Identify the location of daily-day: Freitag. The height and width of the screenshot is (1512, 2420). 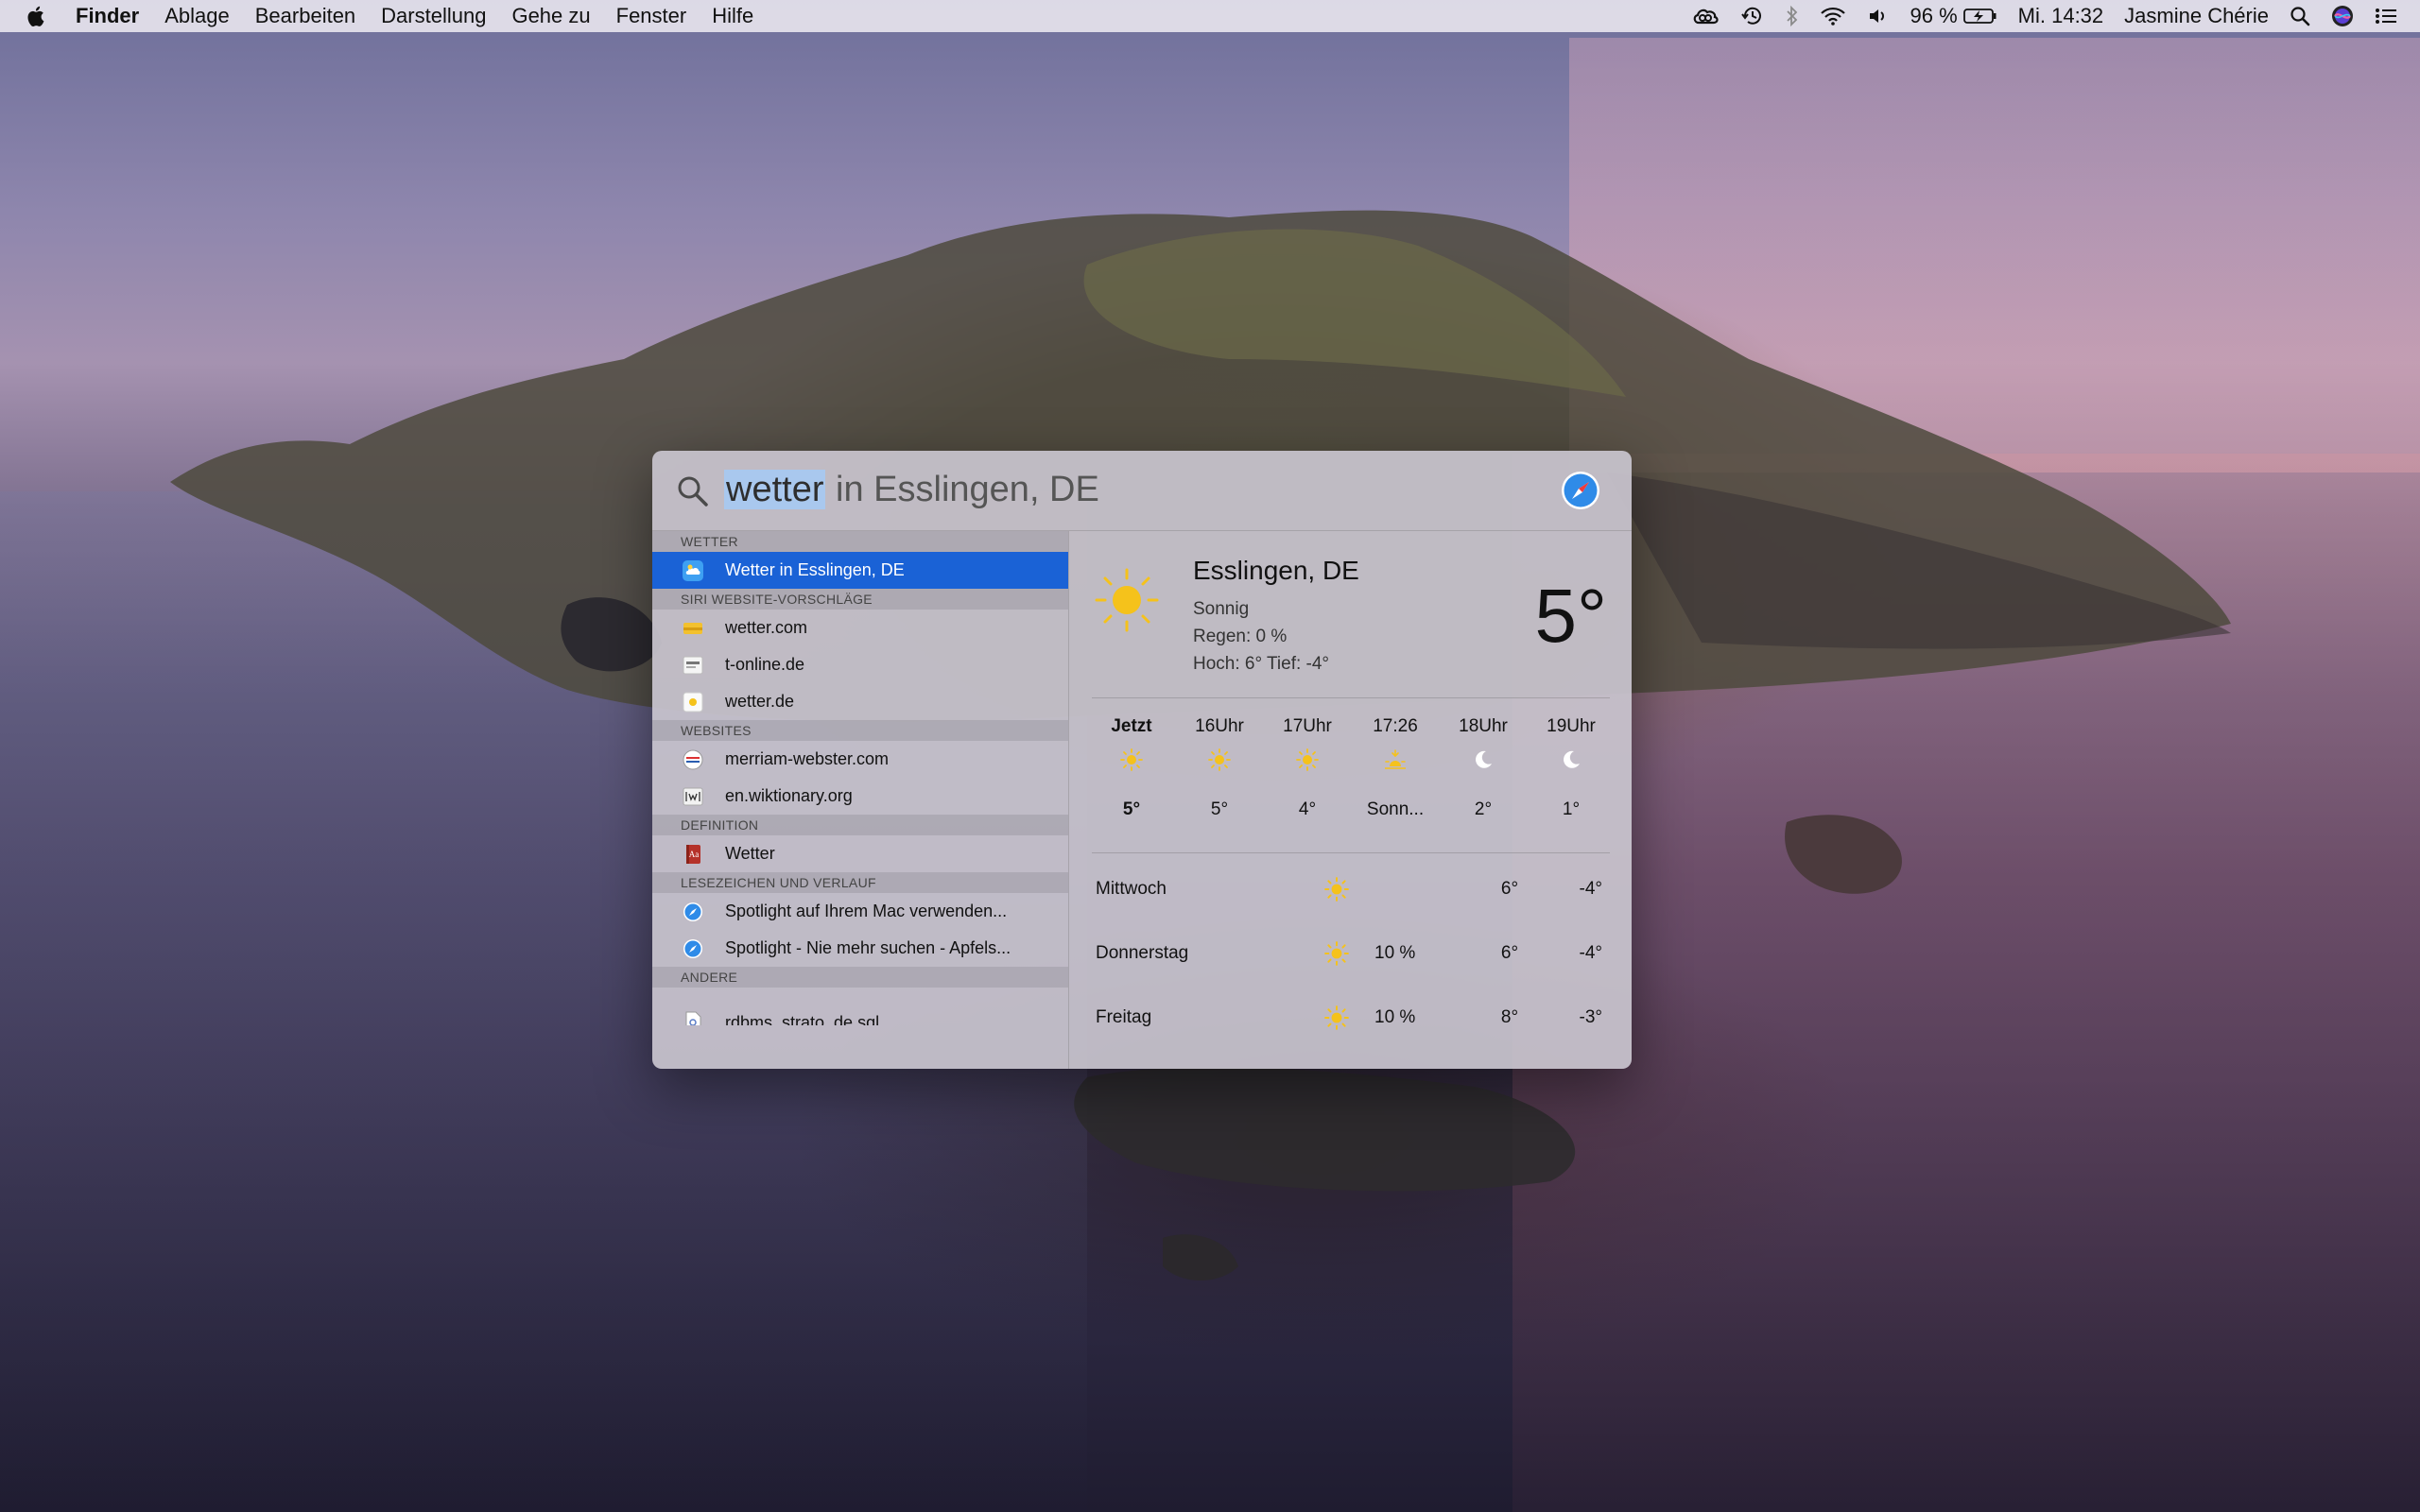
(1124, 1017).